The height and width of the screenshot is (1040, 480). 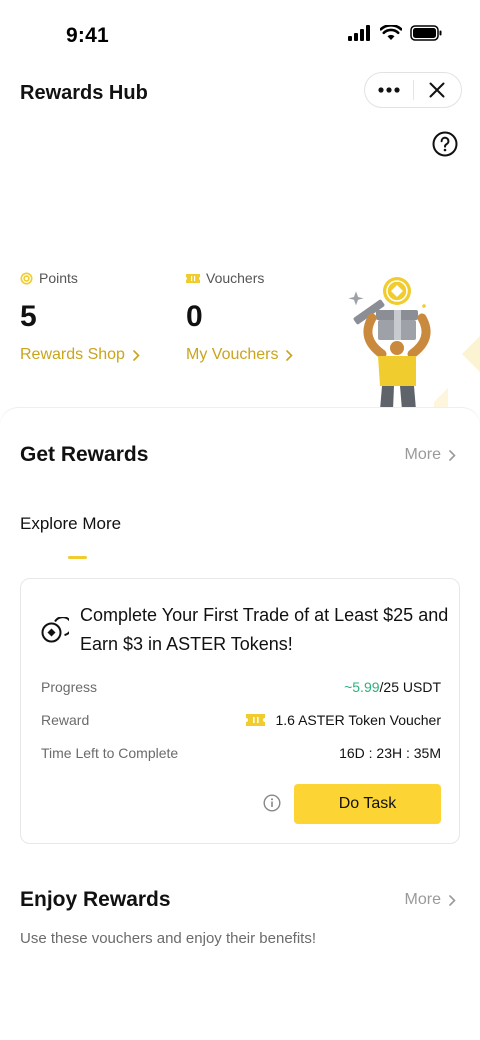 I want to click on battery-icon, so click(x=426, y=33).